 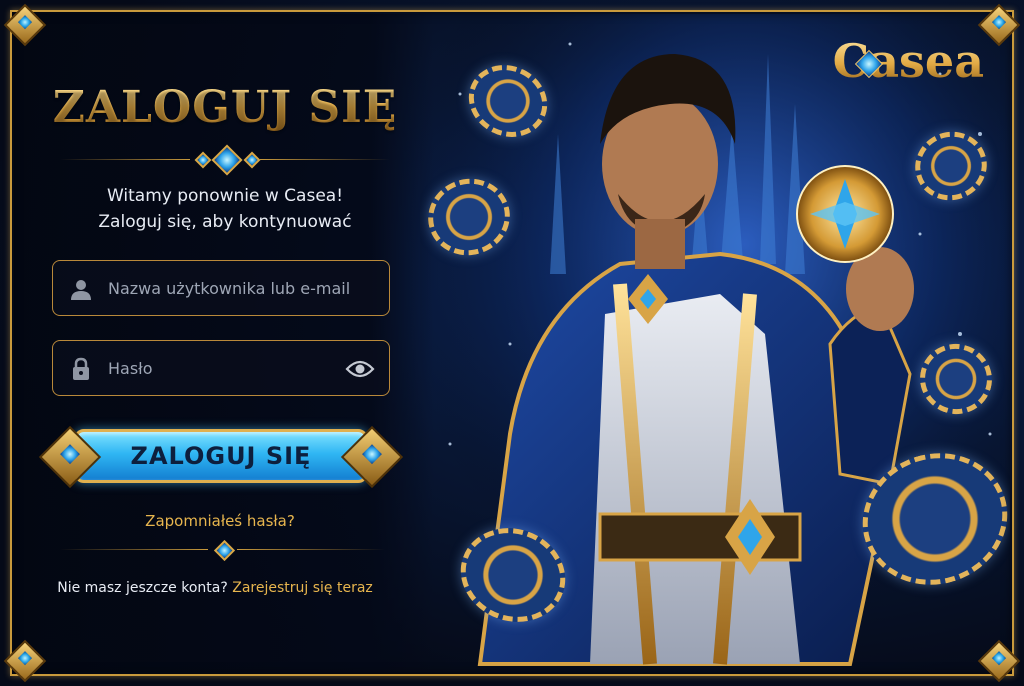 I want to click on logo-text: asea, so click(x=926, y=61).